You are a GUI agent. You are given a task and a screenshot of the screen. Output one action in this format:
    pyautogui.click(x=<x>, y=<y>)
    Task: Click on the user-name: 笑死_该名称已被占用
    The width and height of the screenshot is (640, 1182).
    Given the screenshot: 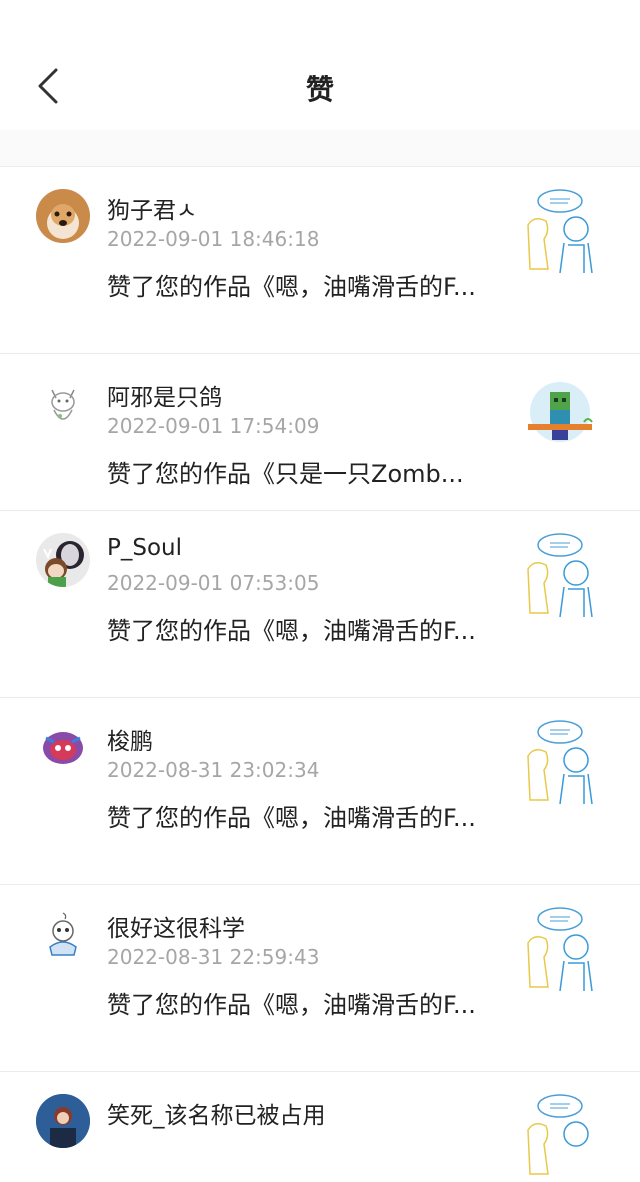 What is the action you would take?
    pyautogui.click(x=216, y=1113)
    